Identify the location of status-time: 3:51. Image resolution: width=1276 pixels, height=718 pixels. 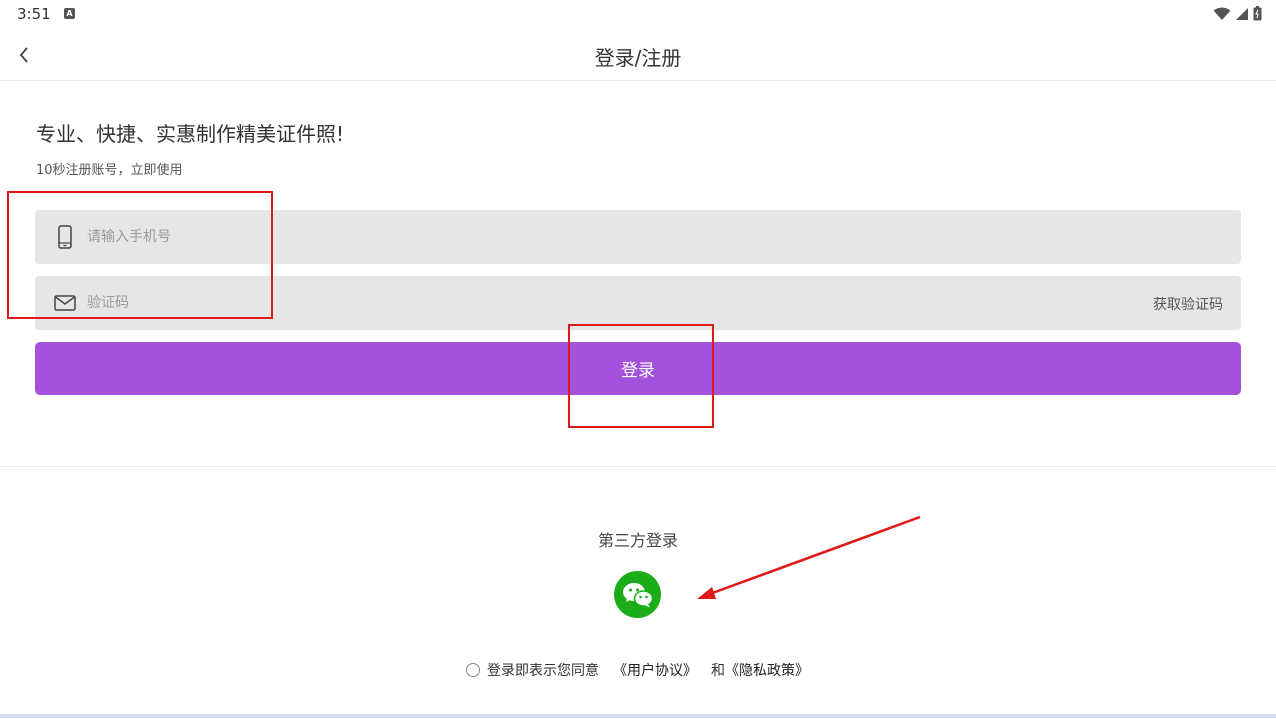
(34, 14).